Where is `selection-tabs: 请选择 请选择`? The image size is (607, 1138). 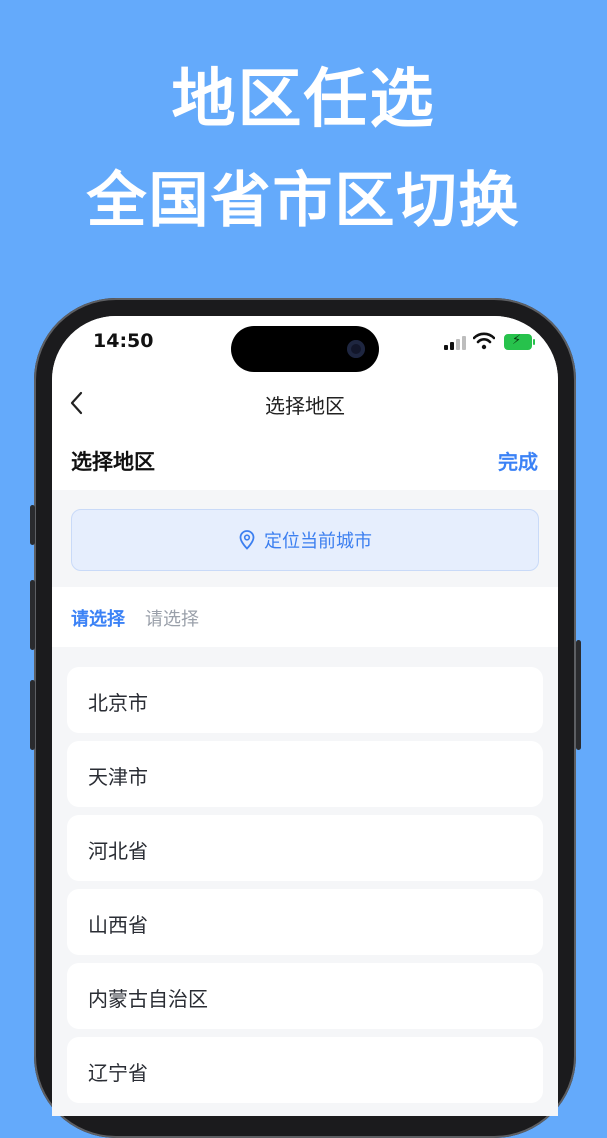
selection-tabs: 请选择 请选择 is located at coordinates (305, 617).